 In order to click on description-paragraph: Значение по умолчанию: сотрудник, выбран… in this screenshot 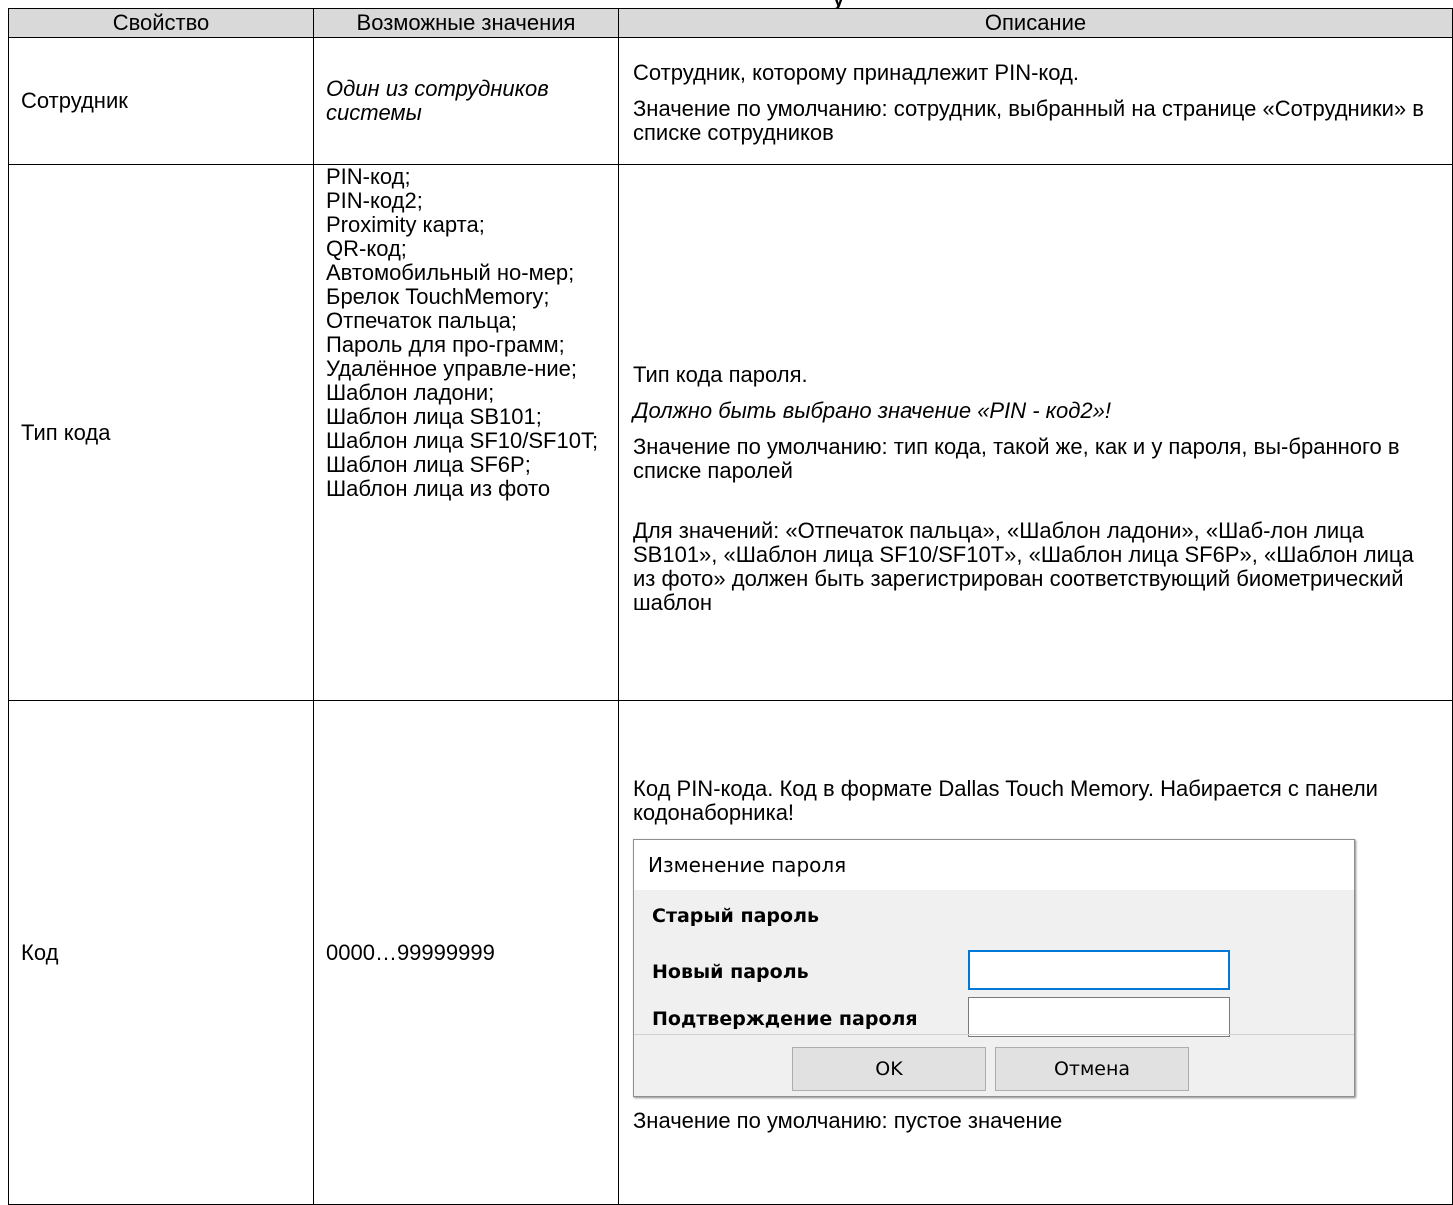, I will do `click(1028, 120)`.